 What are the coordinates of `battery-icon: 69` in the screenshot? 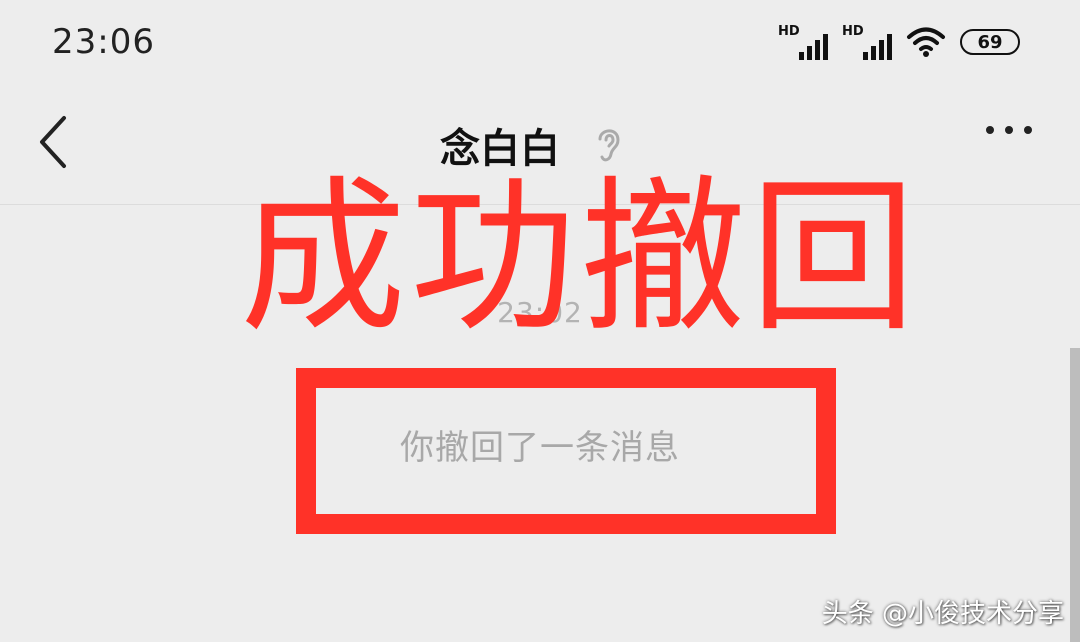 It's located at (990, 42).